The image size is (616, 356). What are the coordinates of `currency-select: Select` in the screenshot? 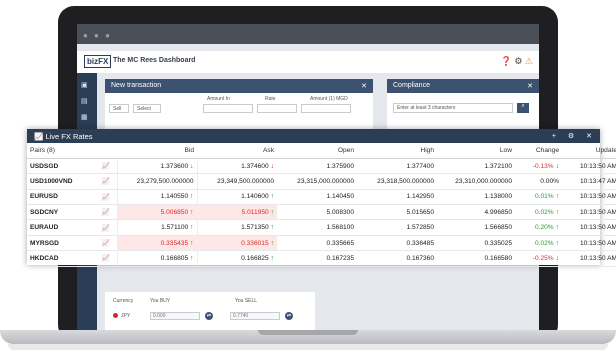 It's located at (147, 108).